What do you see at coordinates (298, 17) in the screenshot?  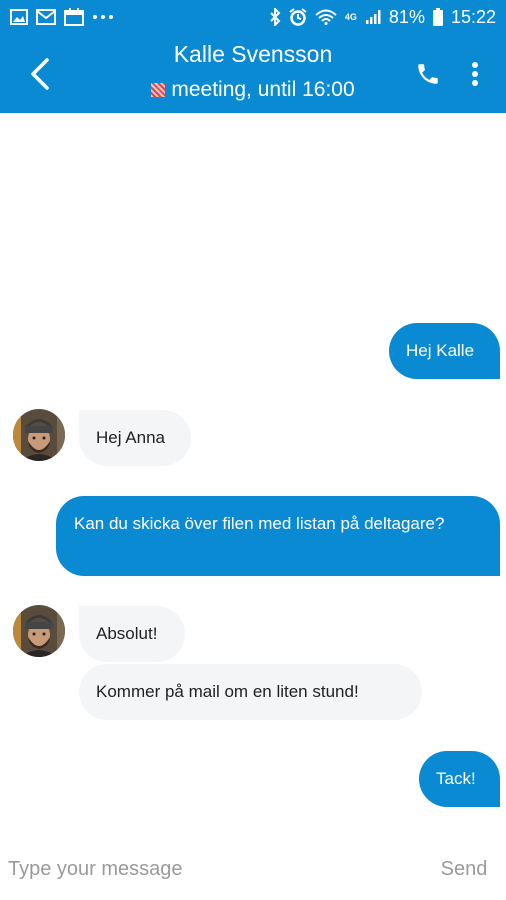 I see `alarm-icon` at bounding box center [298, 17].